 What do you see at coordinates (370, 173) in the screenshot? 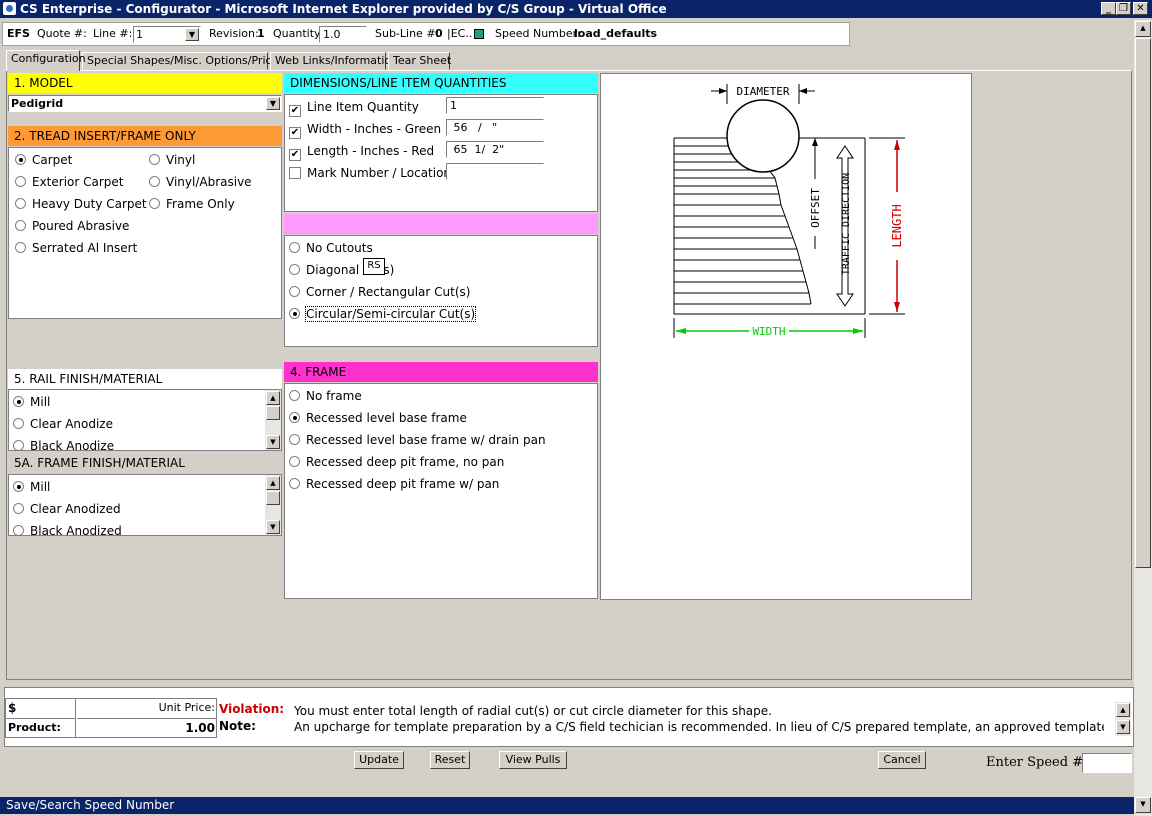
I see `mark-number-check: Mark Number / Location` at bounding box center [370, 173].